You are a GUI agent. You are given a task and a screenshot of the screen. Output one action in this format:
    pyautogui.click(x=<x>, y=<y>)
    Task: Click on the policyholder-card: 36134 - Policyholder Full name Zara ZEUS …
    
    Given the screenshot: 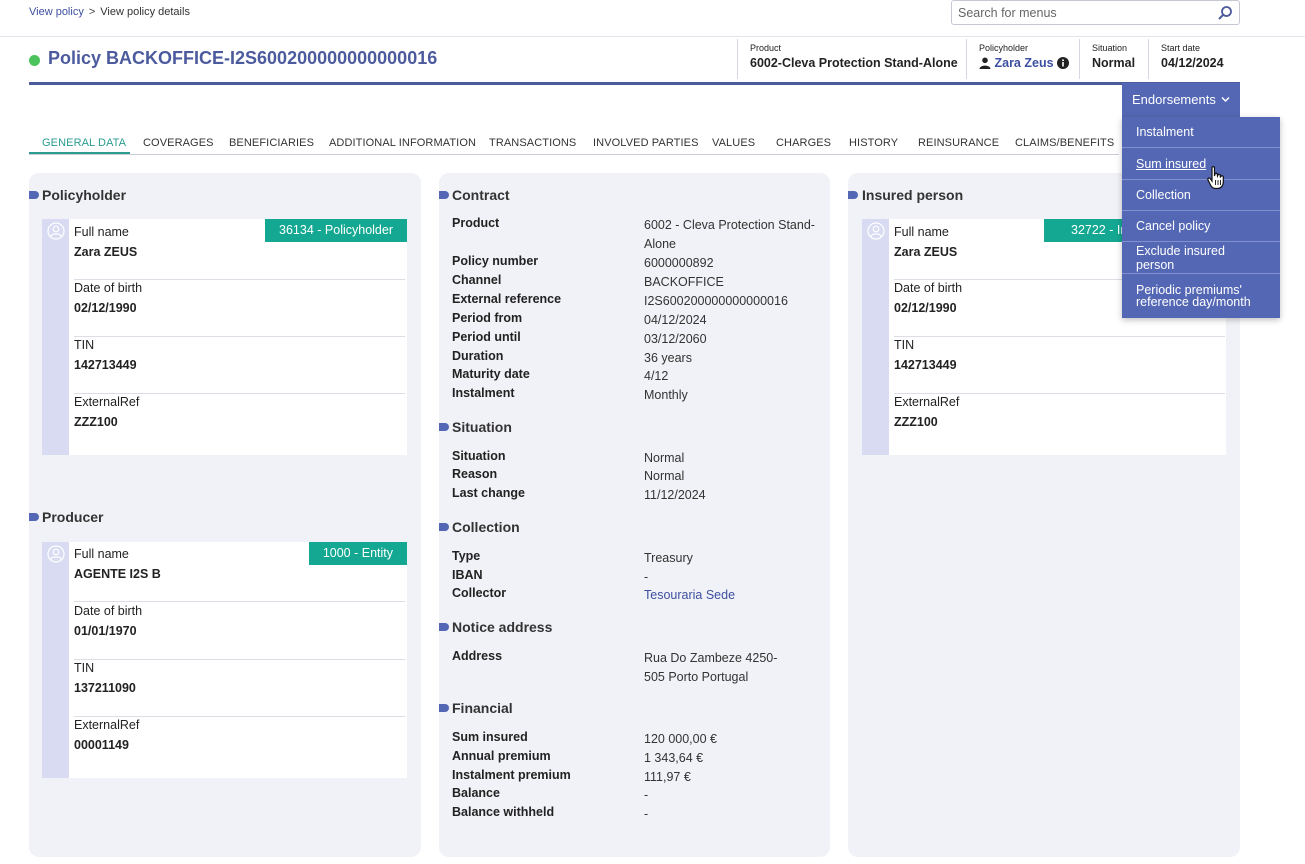 What is the action you would take?
    pyautogui.click(x=224, y=337)
    